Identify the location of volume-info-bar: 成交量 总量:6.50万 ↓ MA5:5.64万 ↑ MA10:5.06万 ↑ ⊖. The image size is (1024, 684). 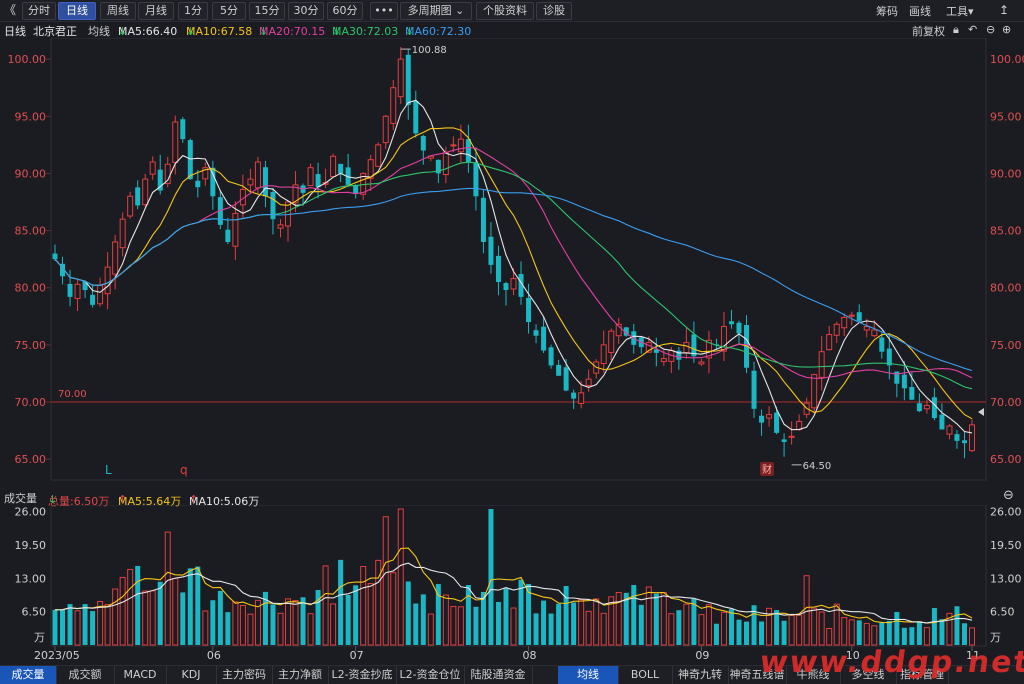
(509, 498).